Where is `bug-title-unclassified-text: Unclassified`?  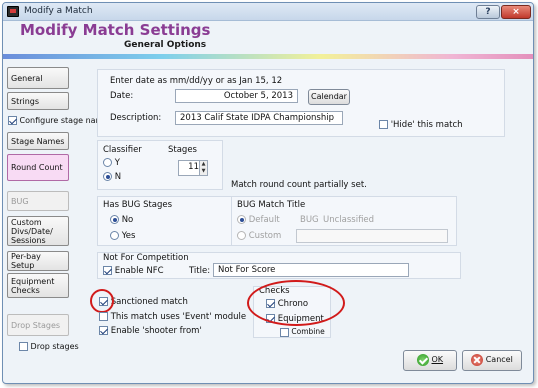
bug-title-unclassified-text: Unclassified is located at coordinates (349, 220).